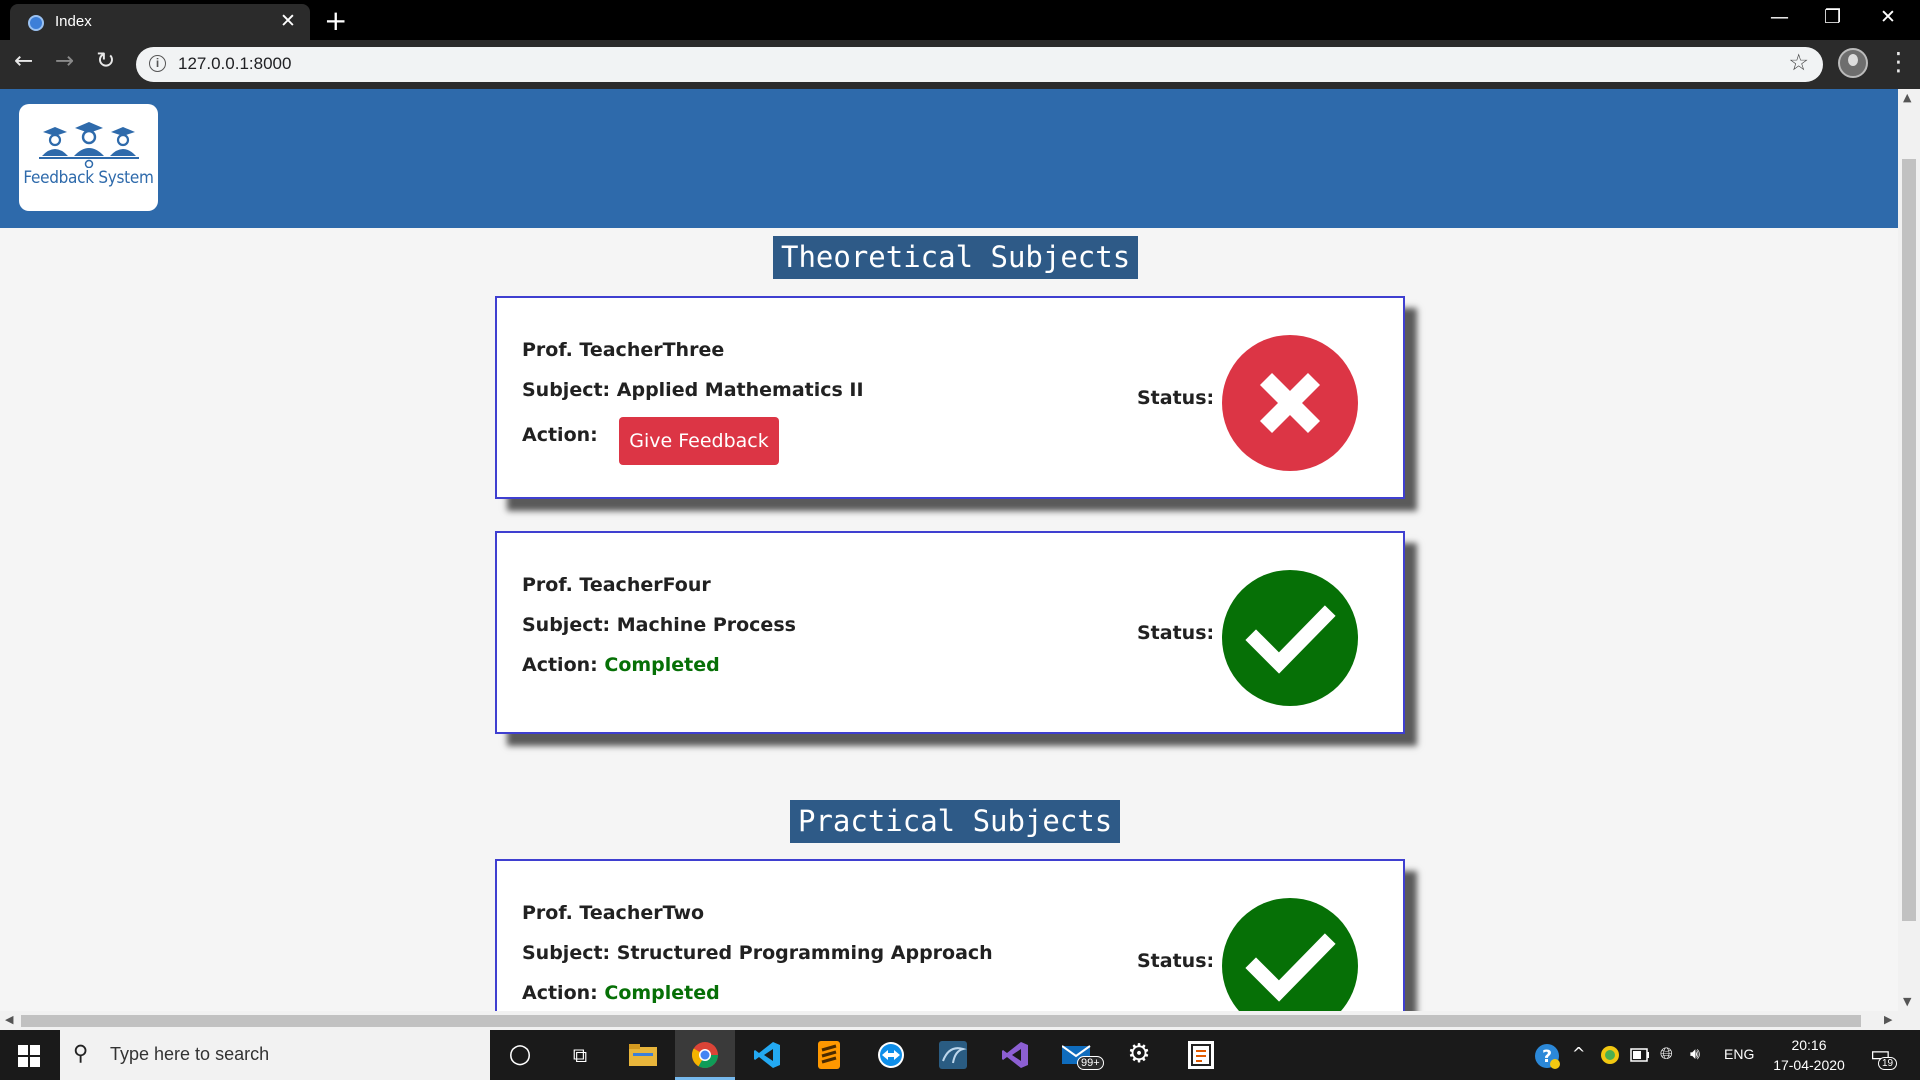 The height and width of the screenshot is (1080, 1920). Describe the element at coordinates (693, 390) in the screenshot. I see `subject-name: Subject: Applied Mathematics II` at that location.